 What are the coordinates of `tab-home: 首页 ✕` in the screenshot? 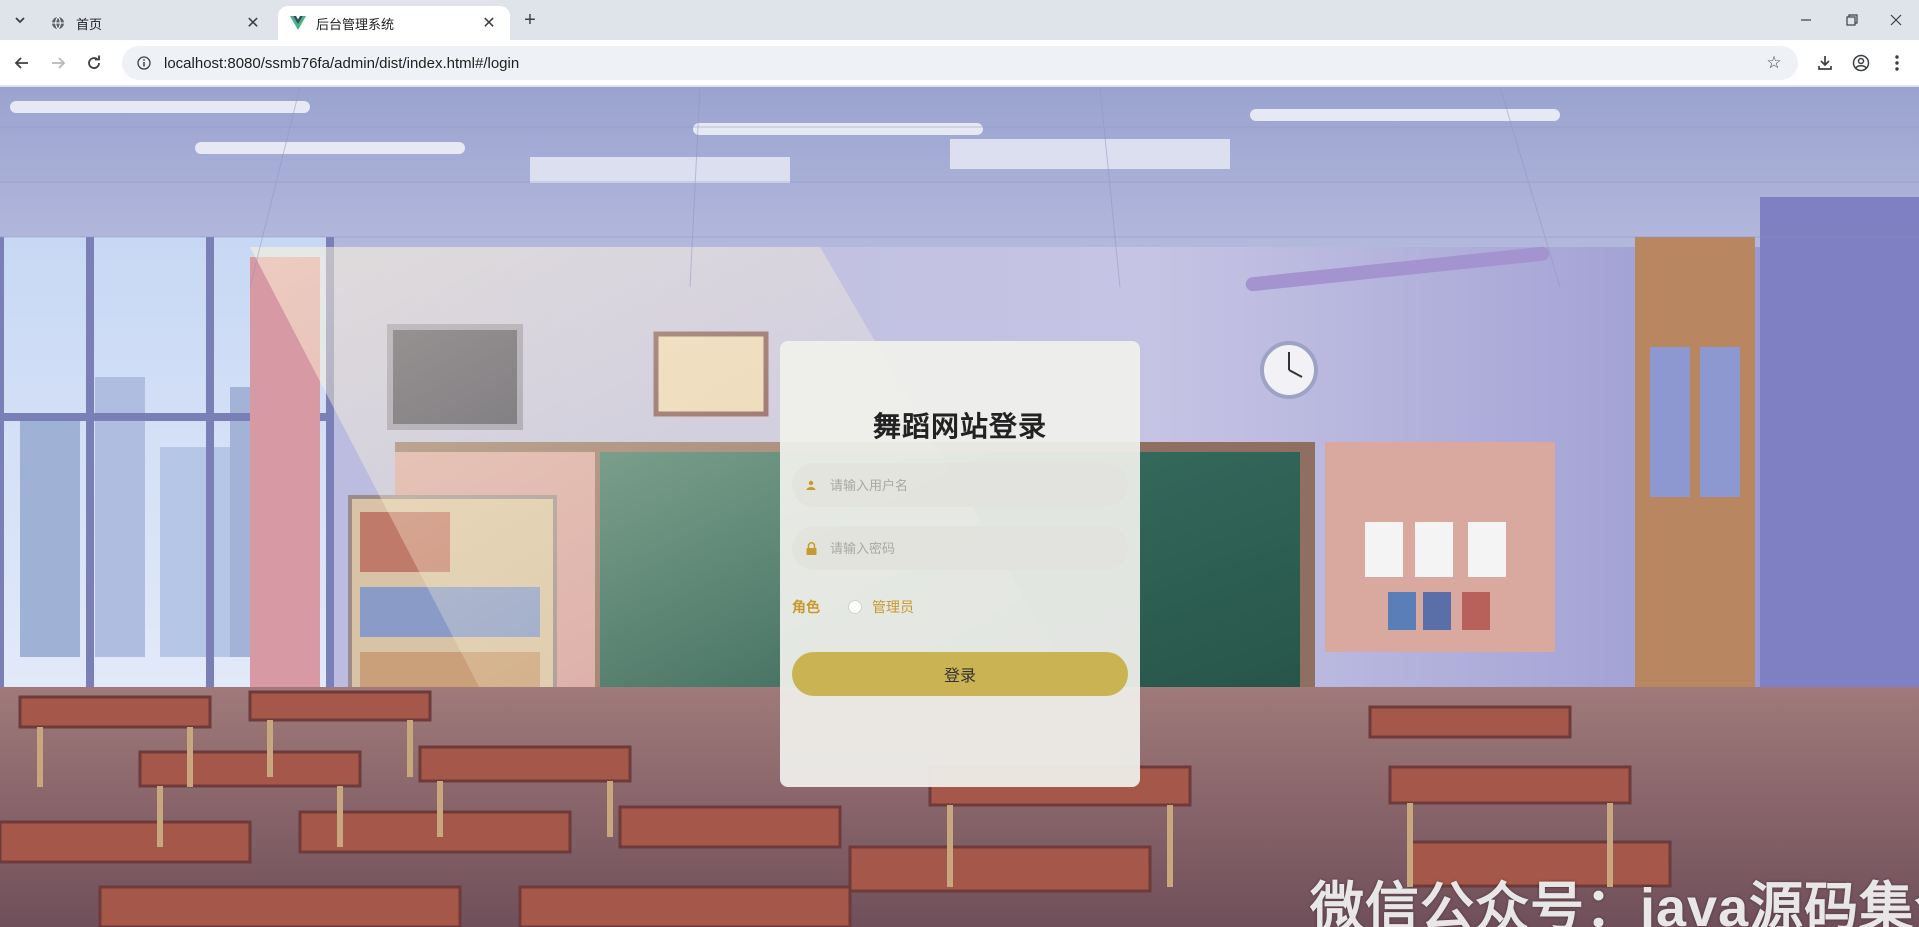 It's located at (156, 23).